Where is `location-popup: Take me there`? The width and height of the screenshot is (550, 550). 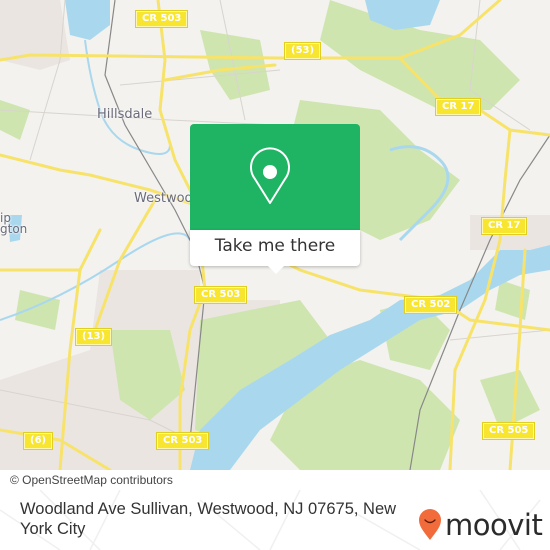 location-popup: Take me there is located at coordinates (275, 199).